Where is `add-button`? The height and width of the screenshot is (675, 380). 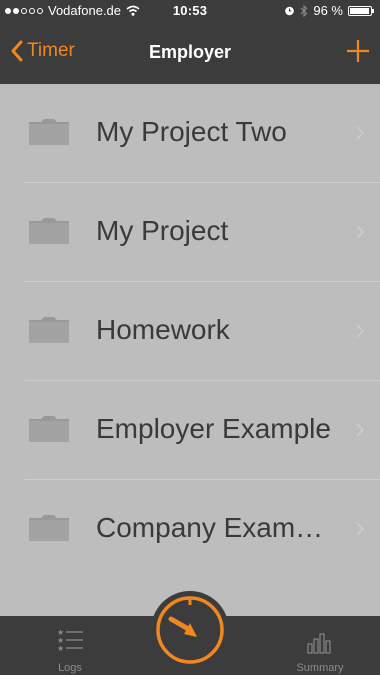
add-button is located at coordinates (358, 51).